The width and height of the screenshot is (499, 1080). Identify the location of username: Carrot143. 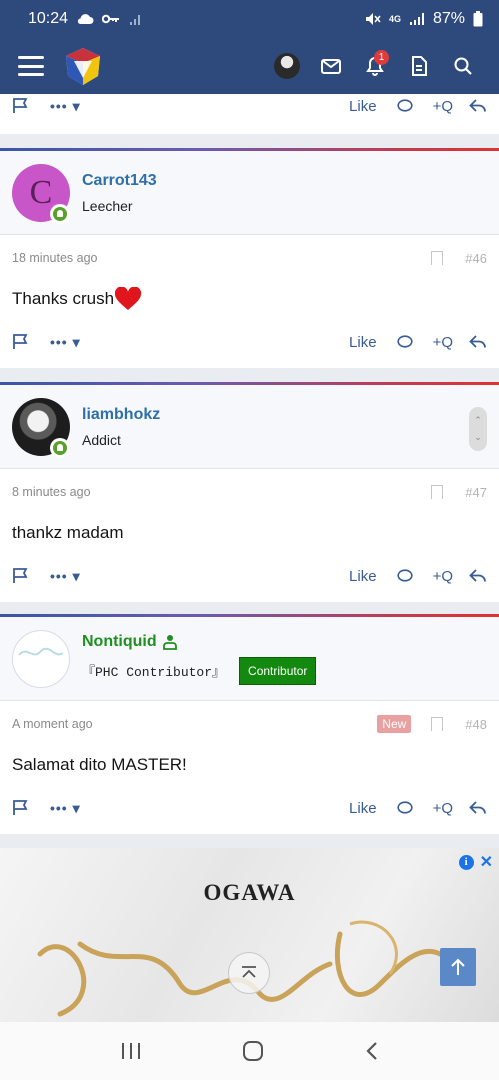
(119, 181).